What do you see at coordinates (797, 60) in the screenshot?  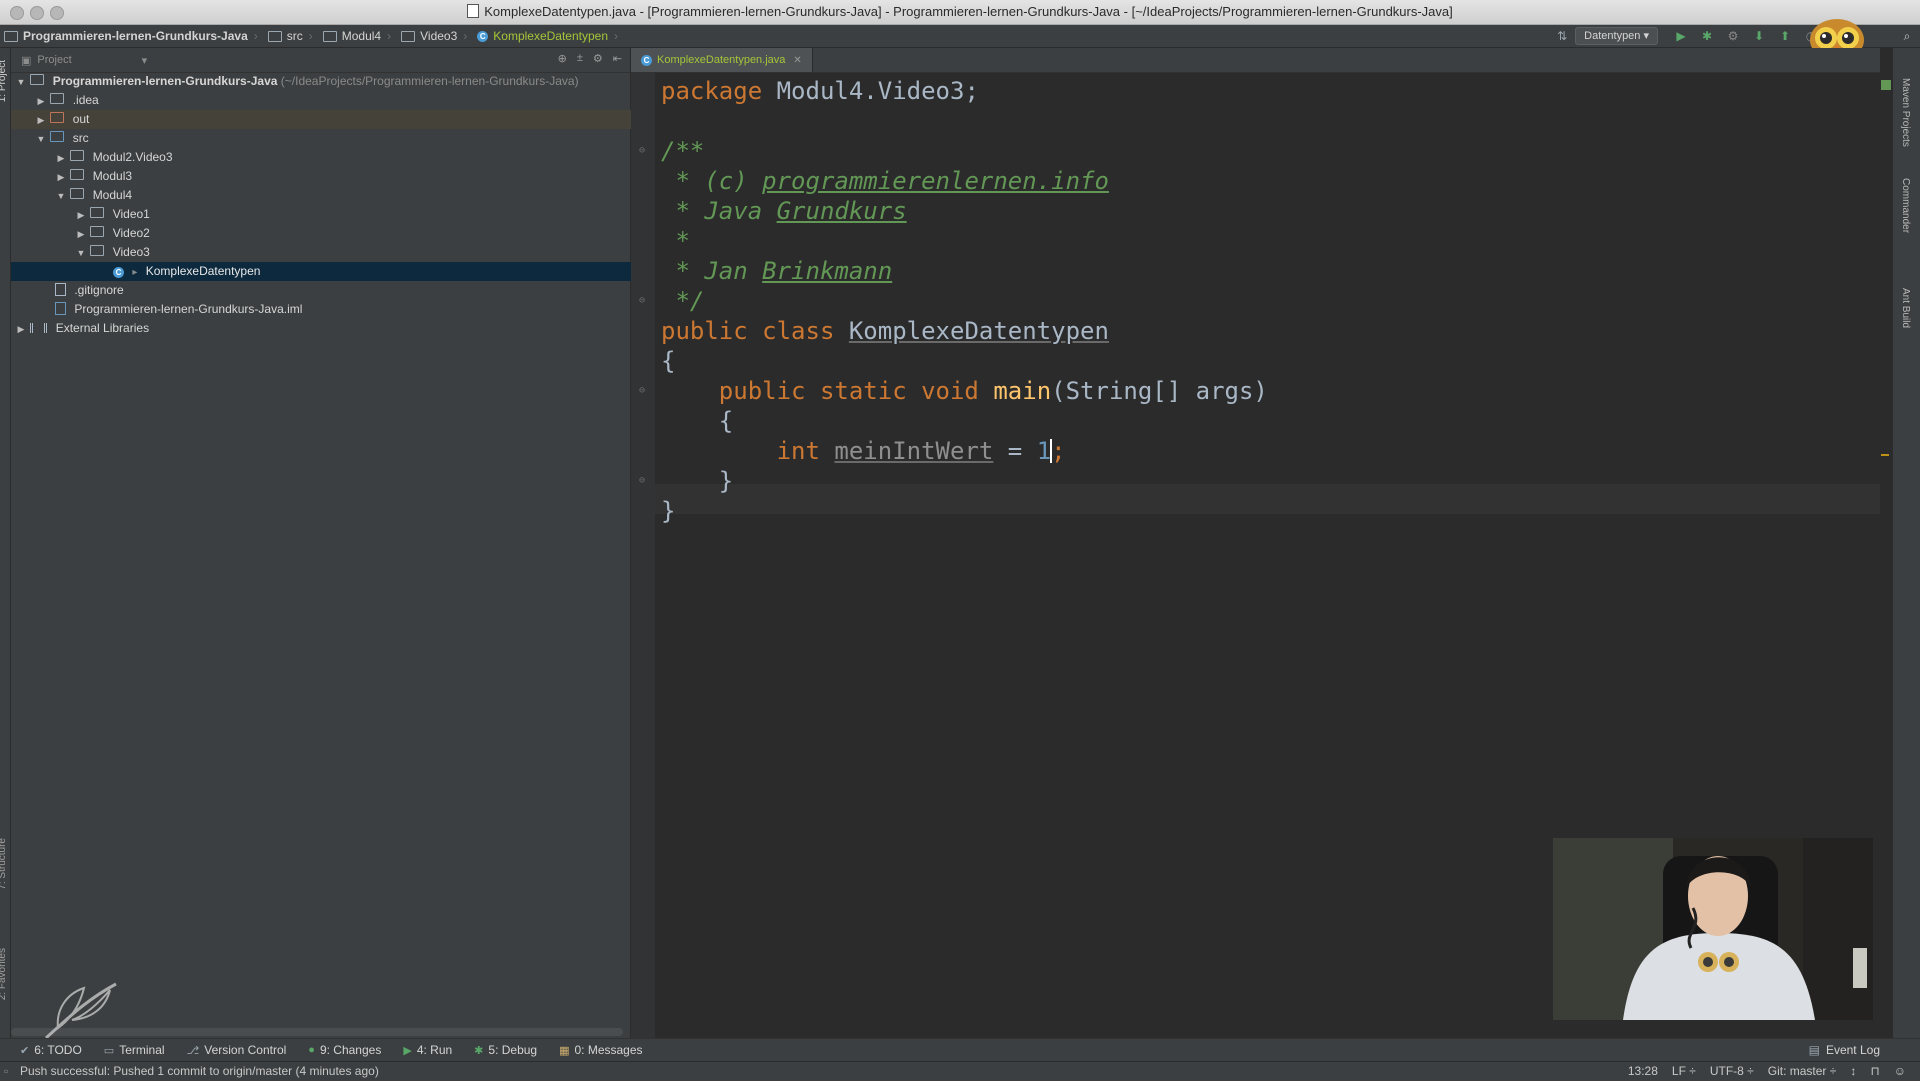 I see `close-tab-icon: ✕` at bounding box center [797, 60].